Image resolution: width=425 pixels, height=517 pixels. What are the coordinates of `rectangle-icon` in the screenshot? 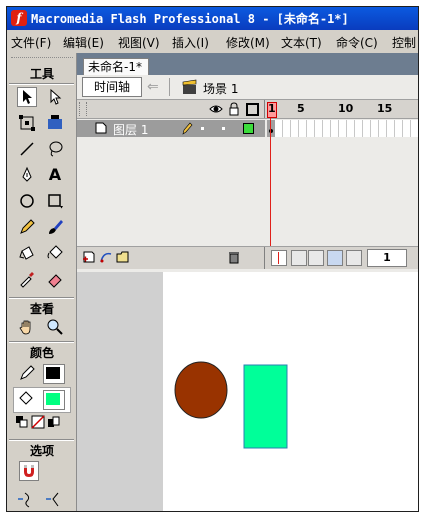 It's located at (55, 201).